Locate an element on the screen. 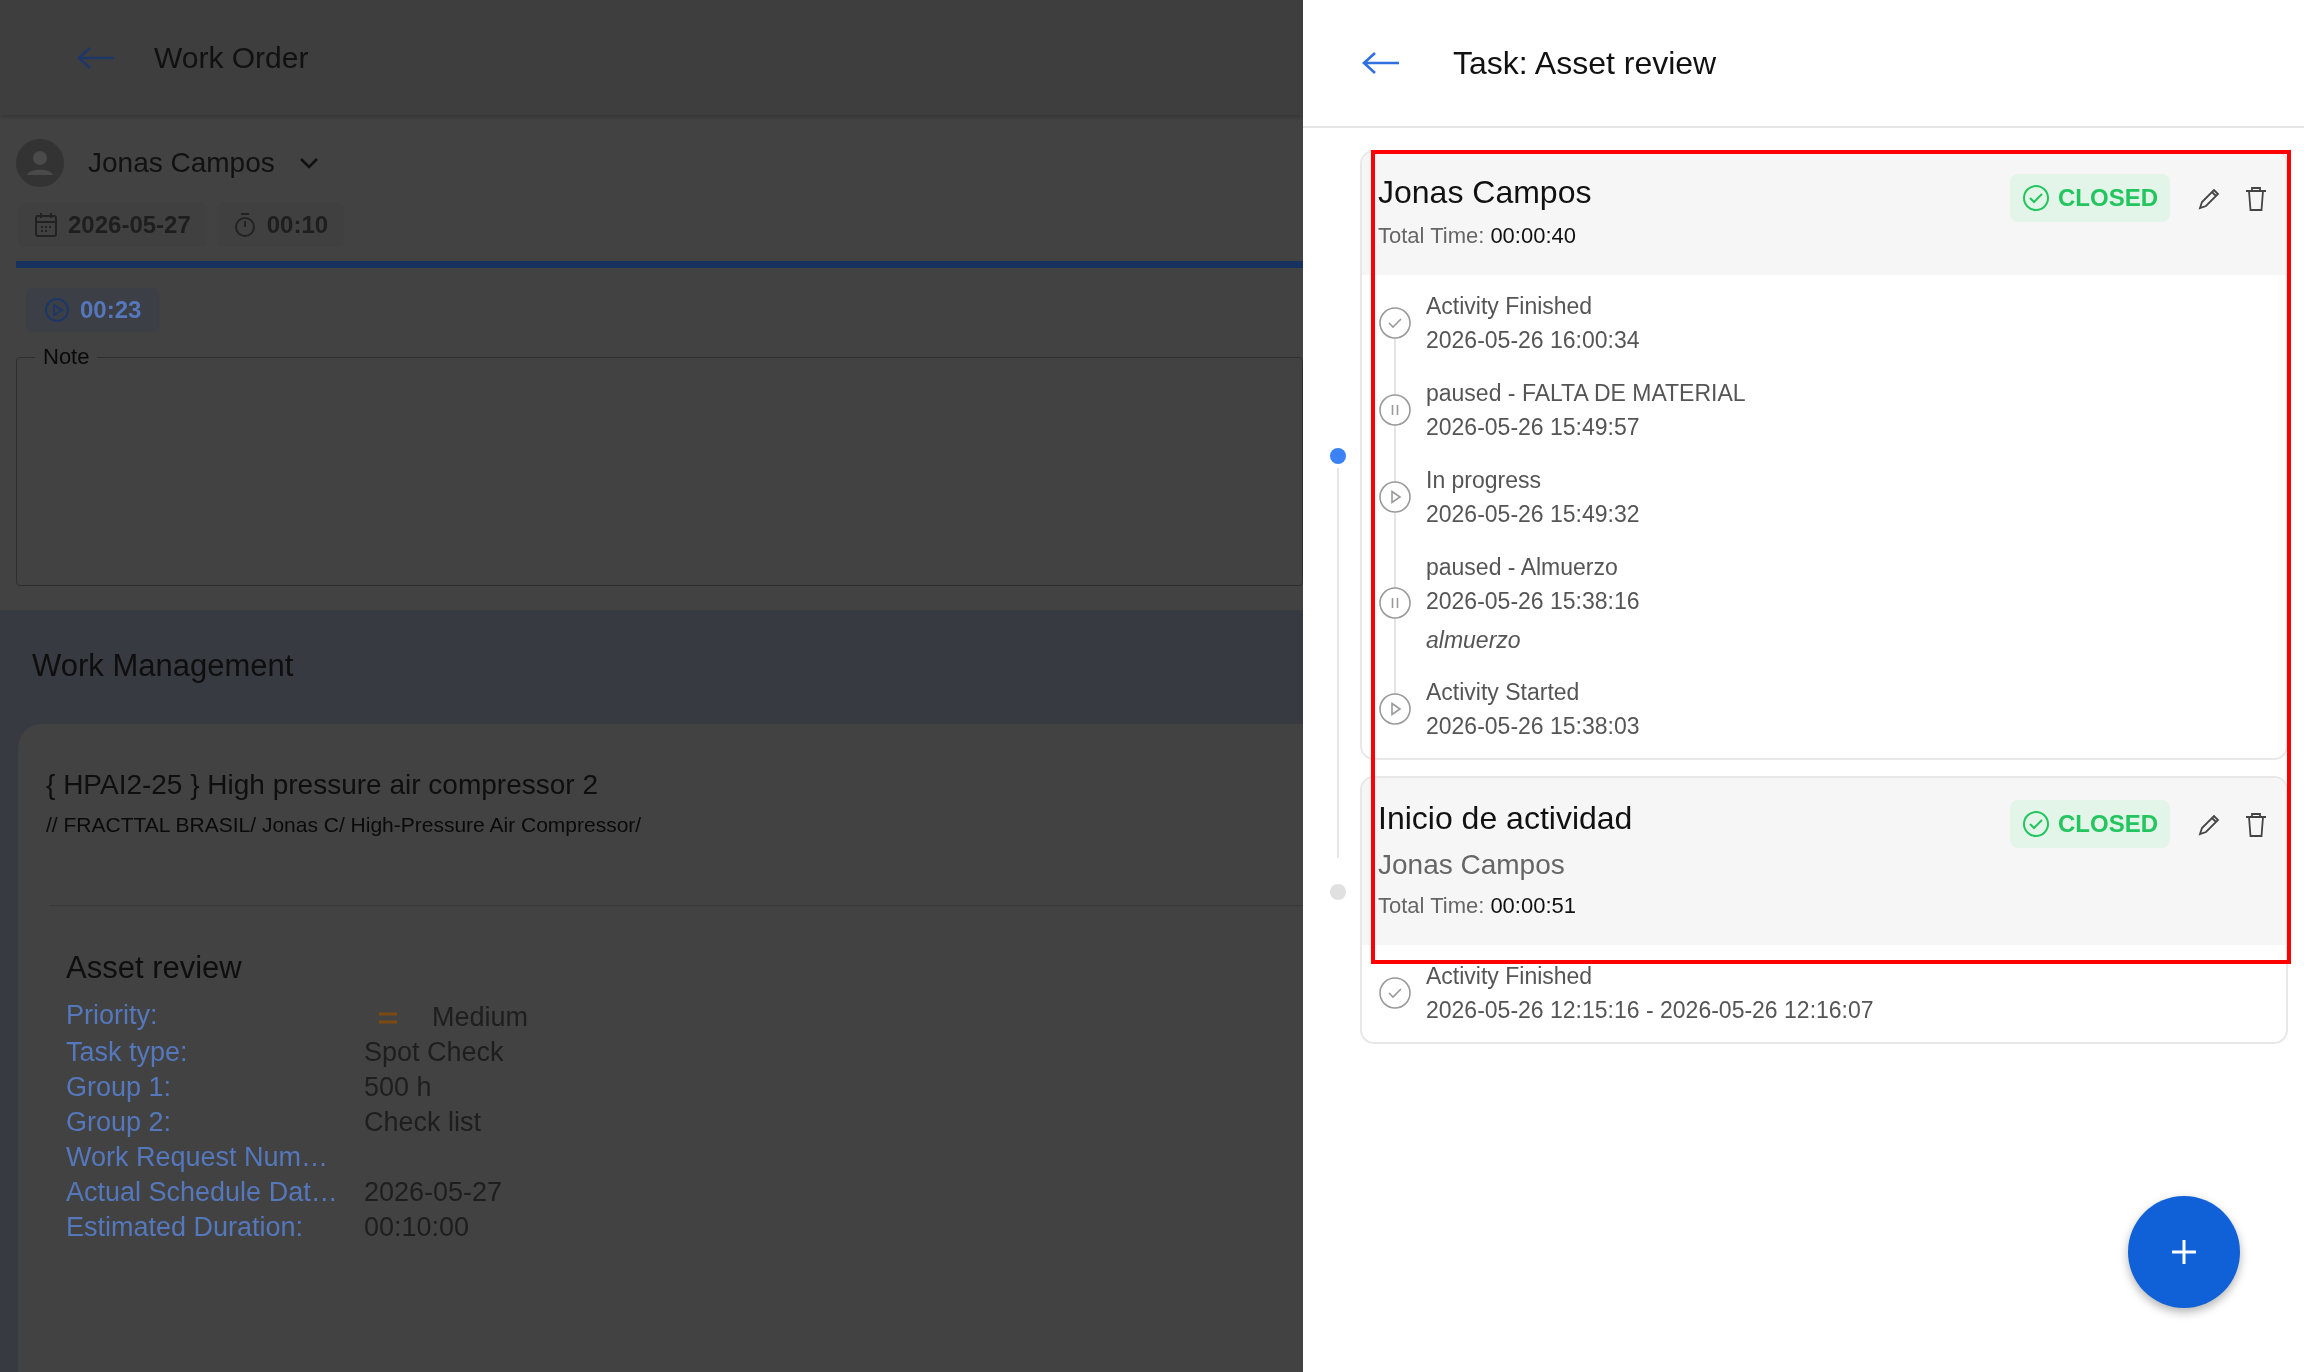 This screenshot has height=1372, width=2304. back-arrow-icon is located at coordinates (1381, 63).